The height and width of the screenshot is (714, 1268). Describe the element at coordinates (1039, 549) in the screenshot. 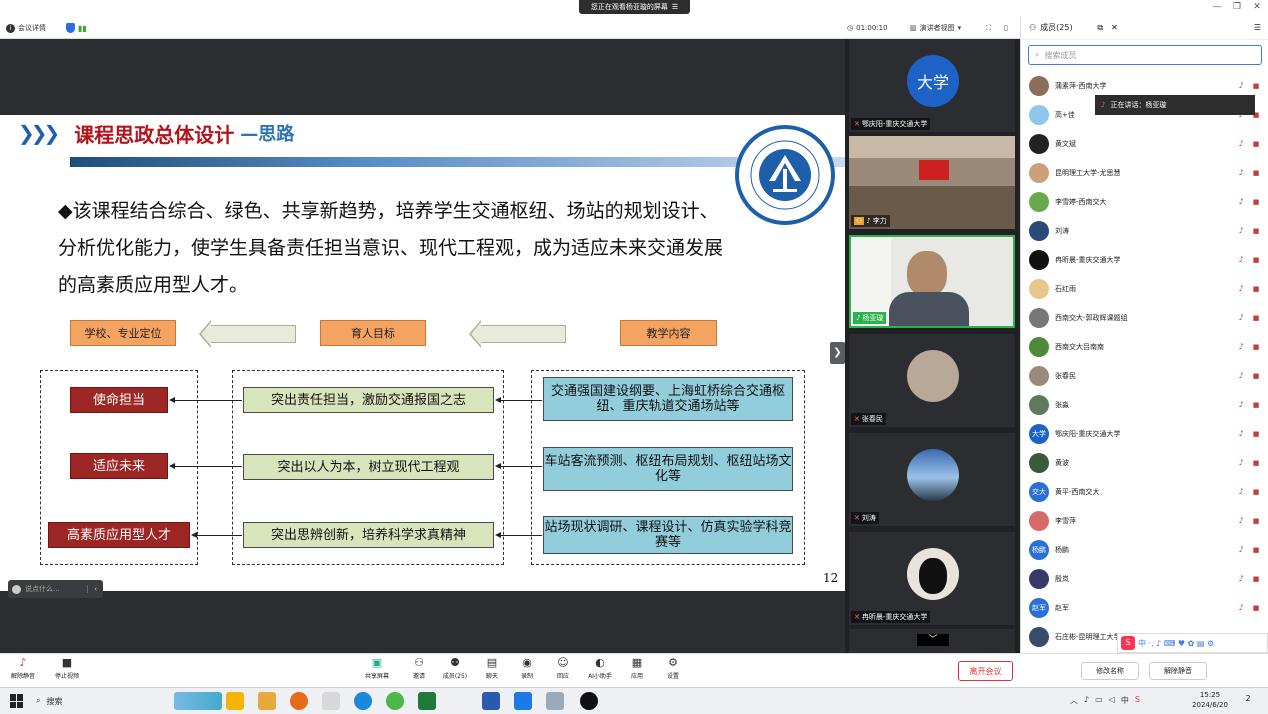

I see `member-avatar: 杨鹏` at that location.